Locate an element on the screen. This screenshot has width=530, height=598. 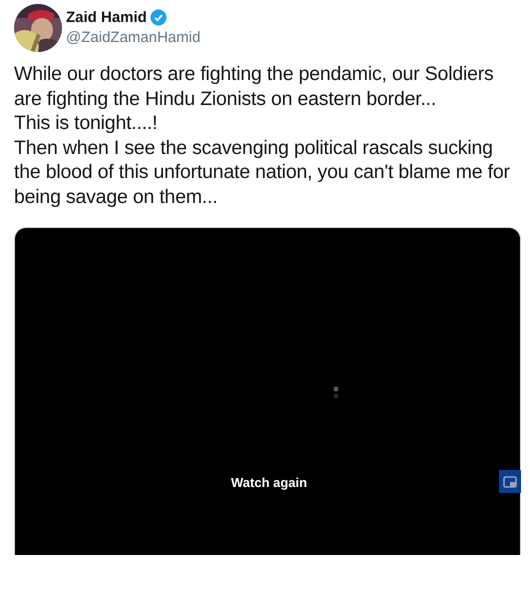
author-name: Zaid Hamid is located at coordinates (106, 17).